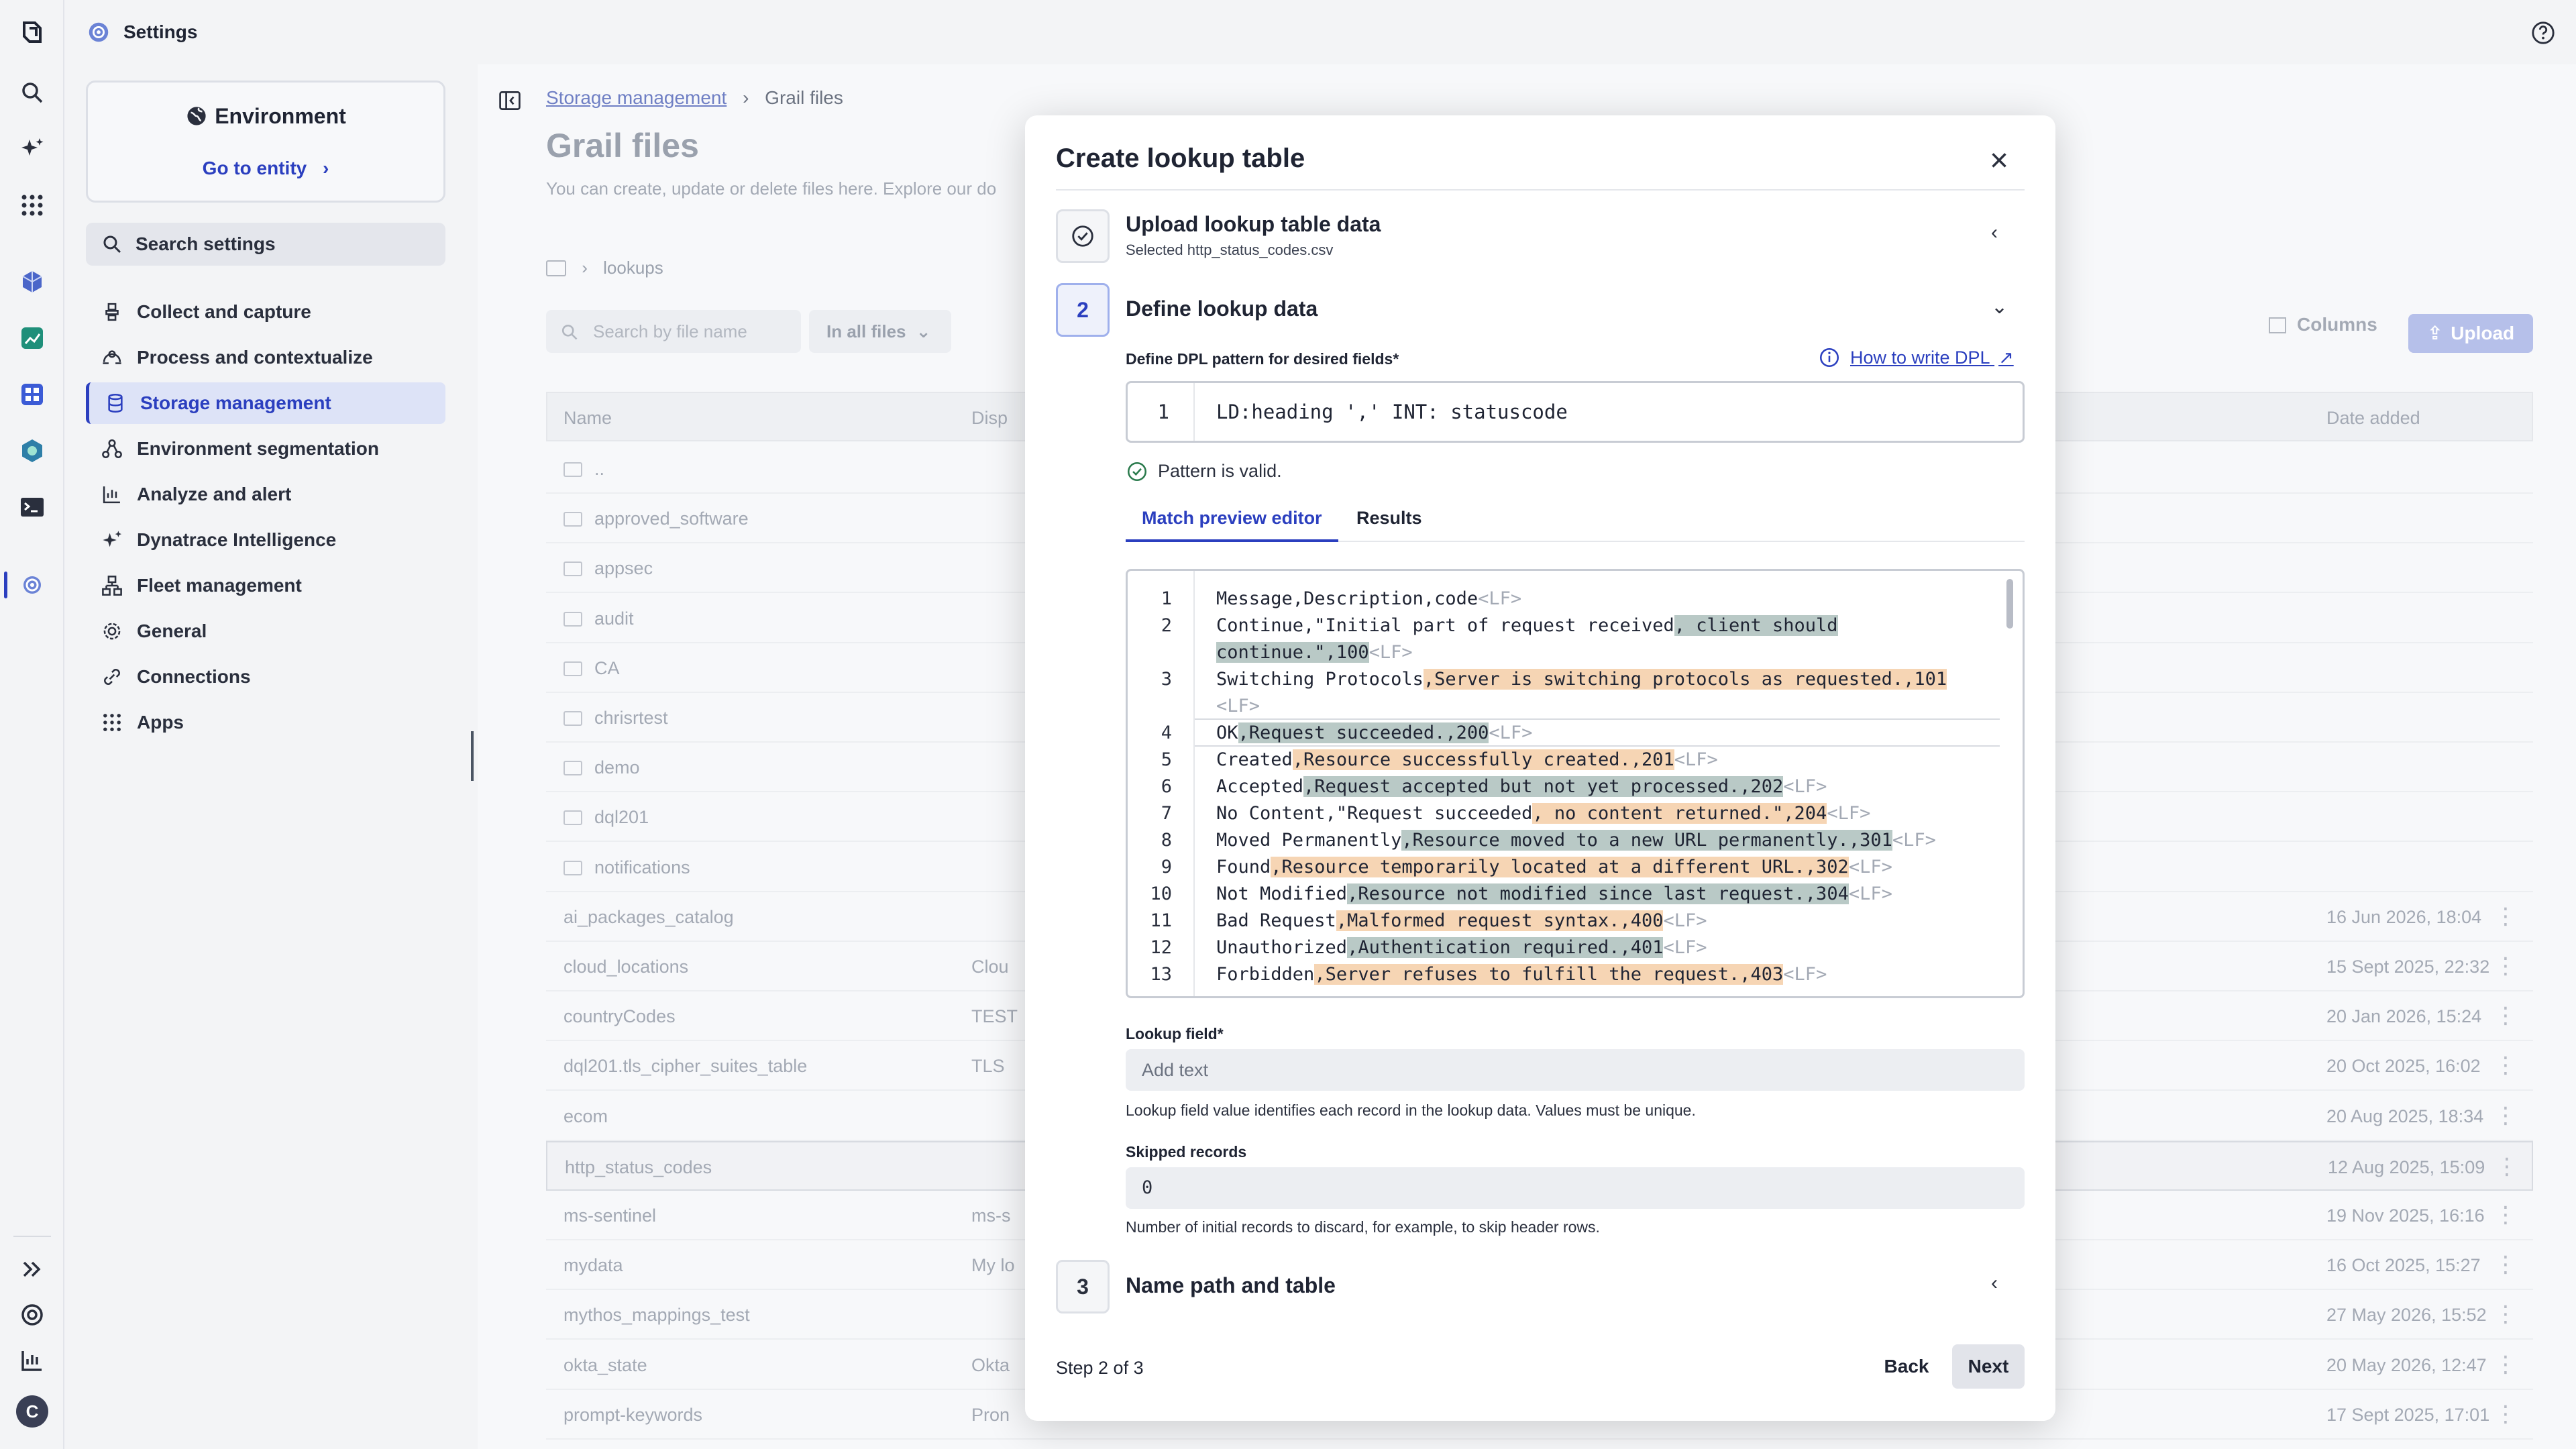 This screenshot has width=2576, height=1449. I want to click on upload-button: ⇪ Upload, so click(2470, 333).